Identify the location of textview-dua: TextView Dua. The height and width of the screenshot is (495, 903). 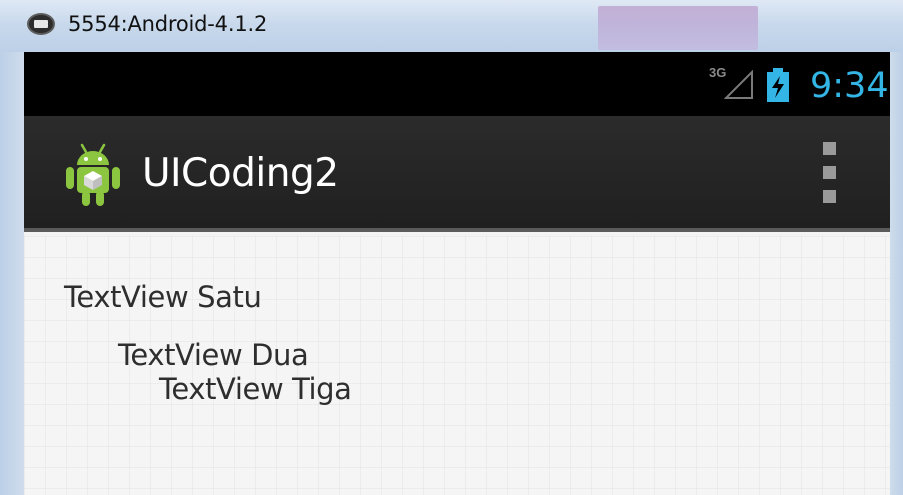
(213, 355).